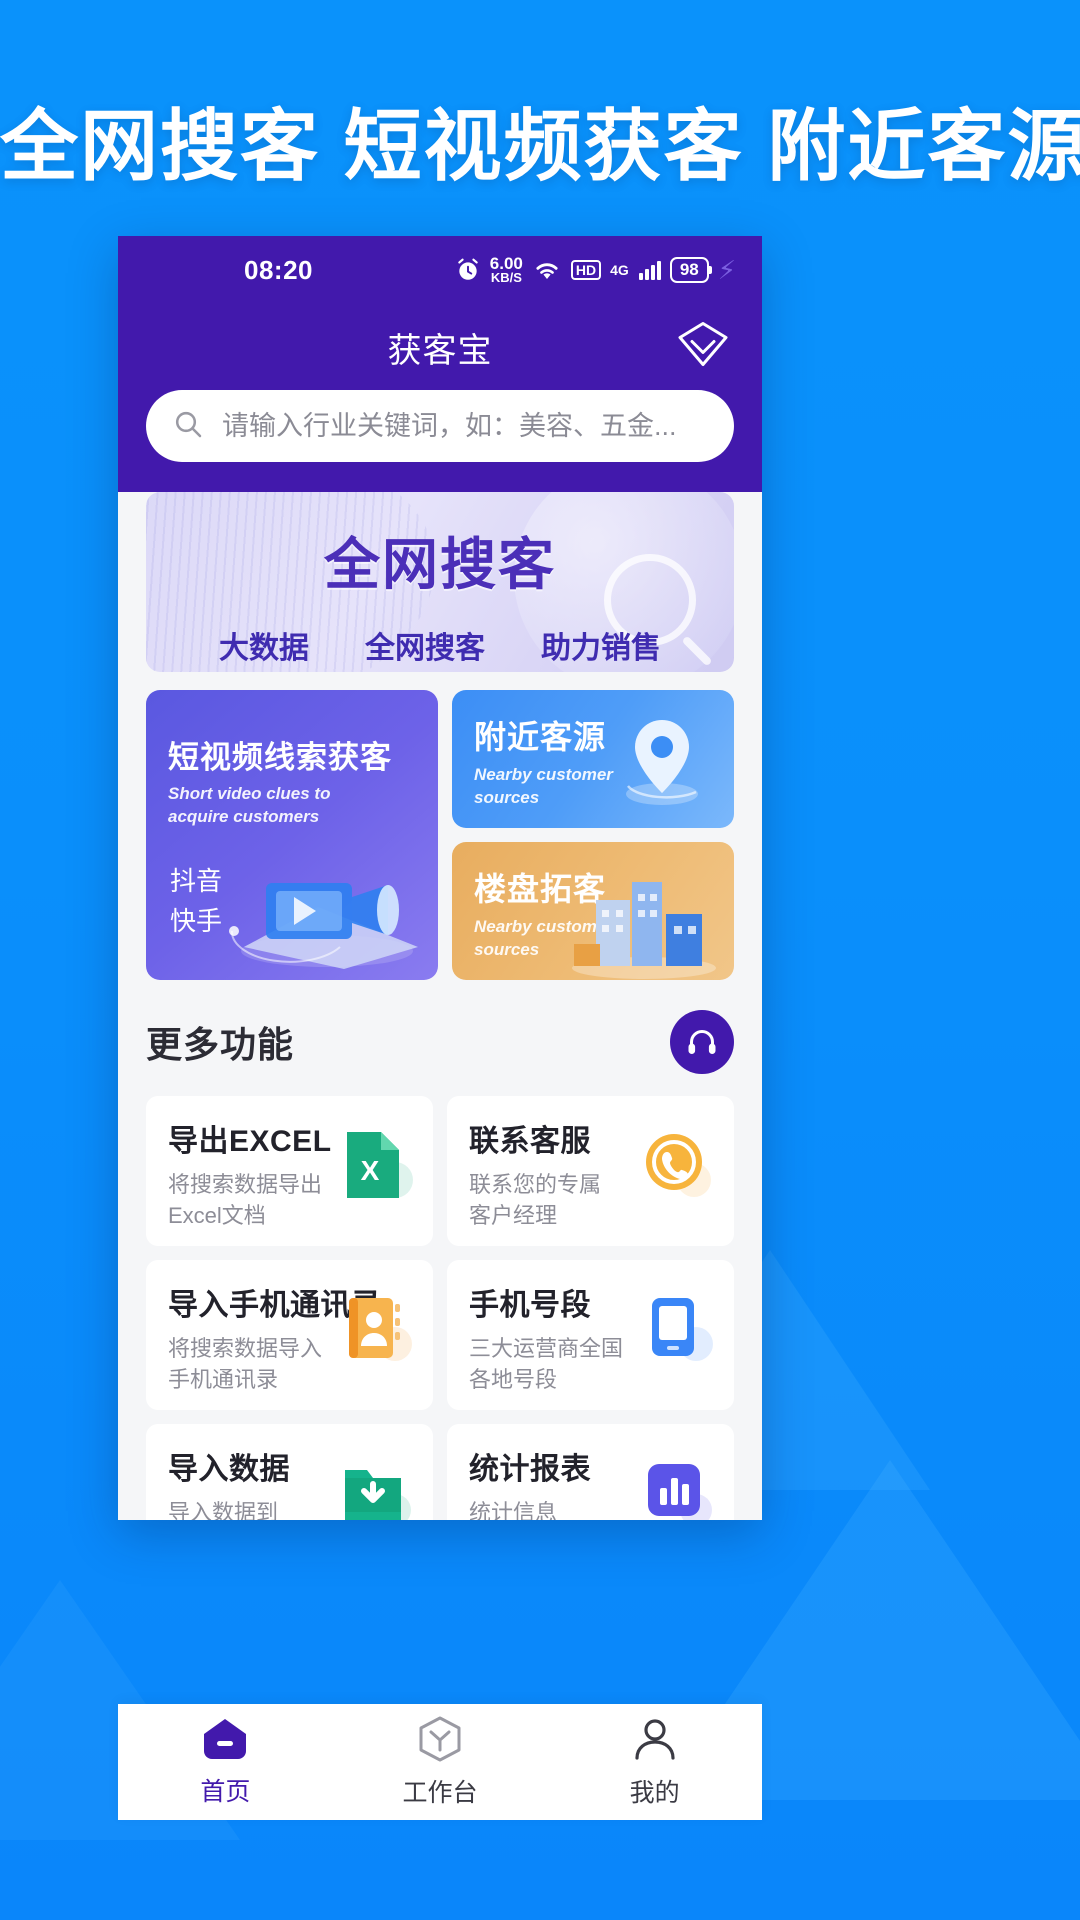 This screenshot has height=1920, width=1080. I want to click on status-time: 08:20, so click(278, 269).